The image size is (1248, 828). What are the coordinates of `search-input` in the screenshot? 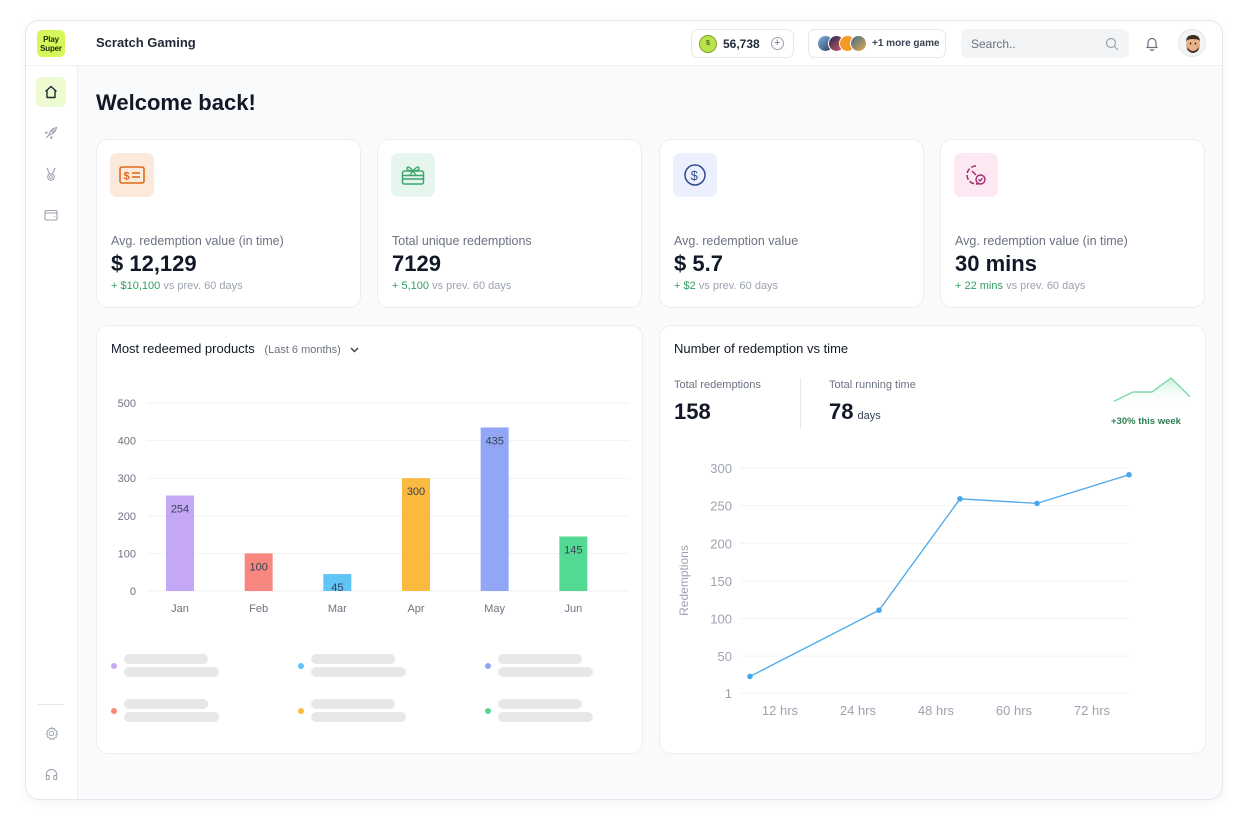 It's located at (1031, 43).